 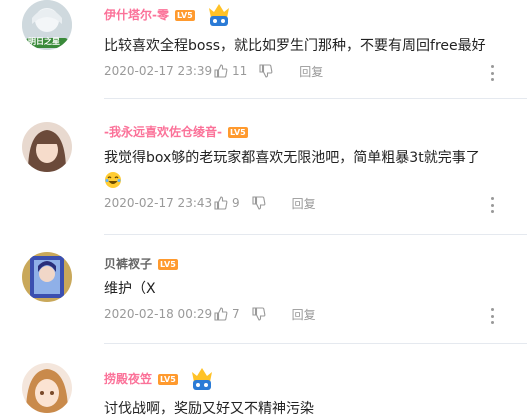 I want to click on comment-meta: 2020-02-17 23:39 11 回复, so click(x=213, y=71).